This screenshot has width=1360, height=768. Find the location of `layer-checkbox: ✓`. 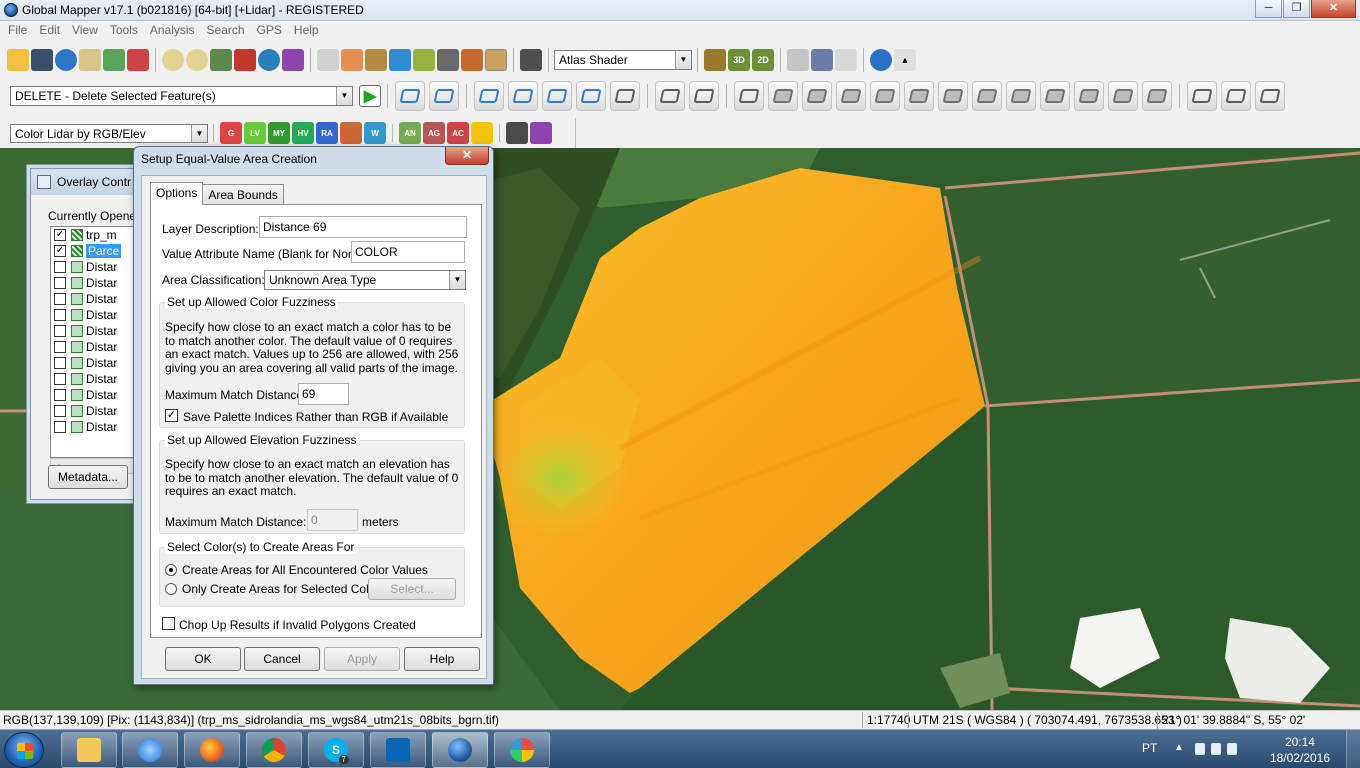

layer-checkbox: ✓ is located at coordinates (60, 235).